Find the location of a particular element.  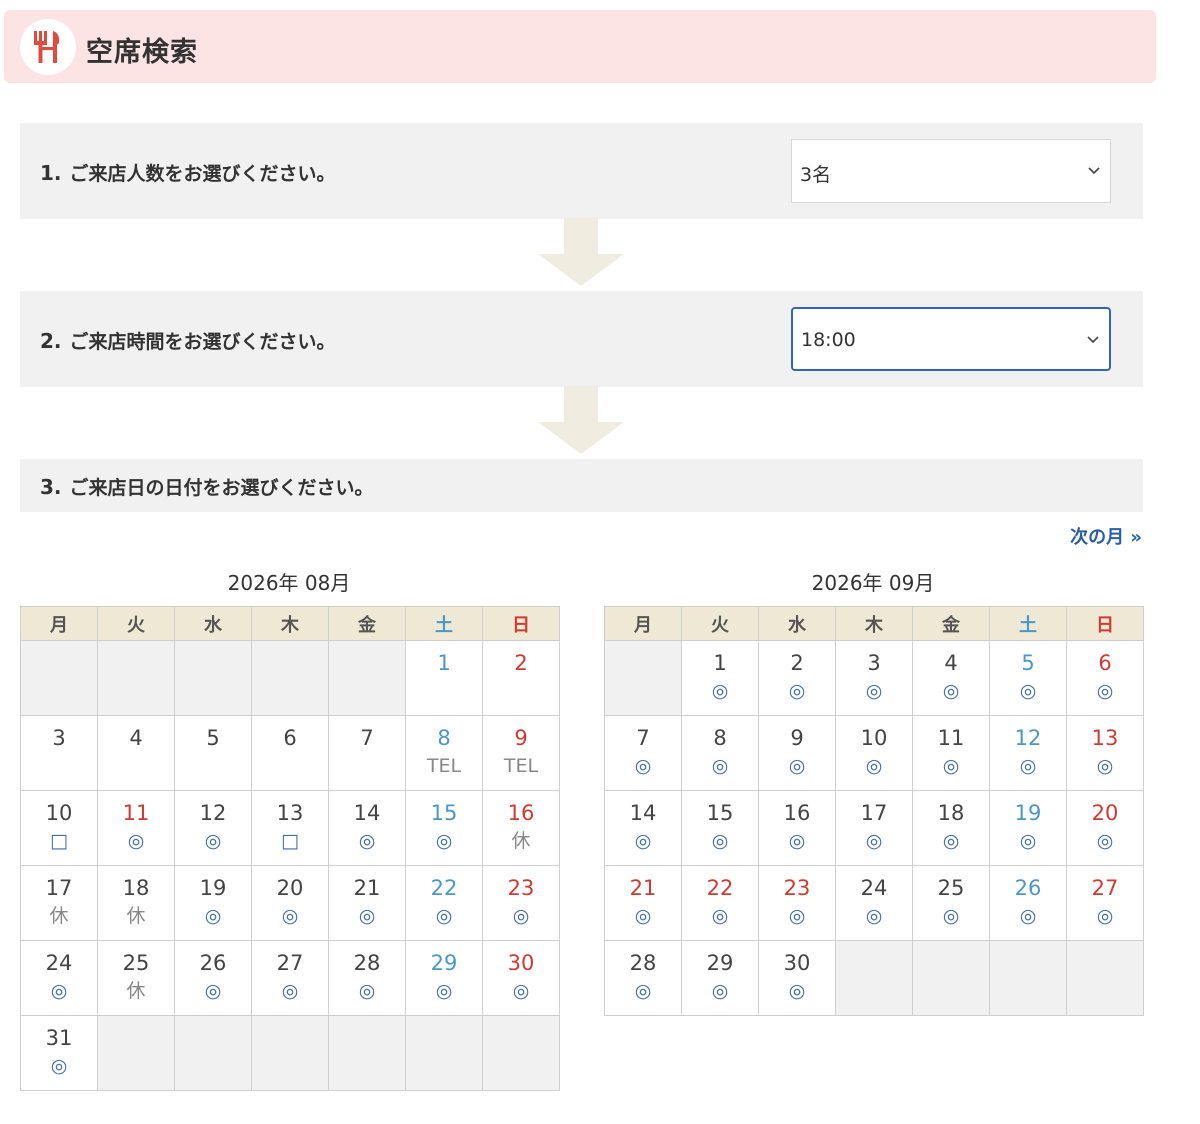

calendar-week-row: 10 □ 11 ◎ 12 ◎ 13 □ 14 ◎ 15 ◎ 16 休 is located at coordinates (290, 828).